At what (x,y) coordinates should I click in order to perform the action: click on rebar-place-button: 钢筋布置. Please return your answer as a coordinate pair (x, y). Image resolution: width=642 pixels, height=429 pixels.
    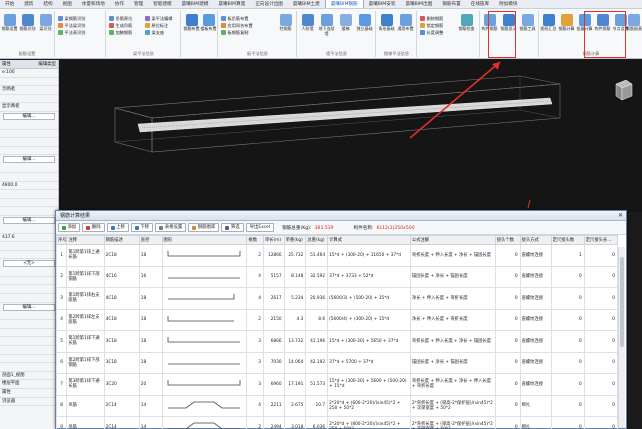
    Looking at the image, I should click on (191, 23).